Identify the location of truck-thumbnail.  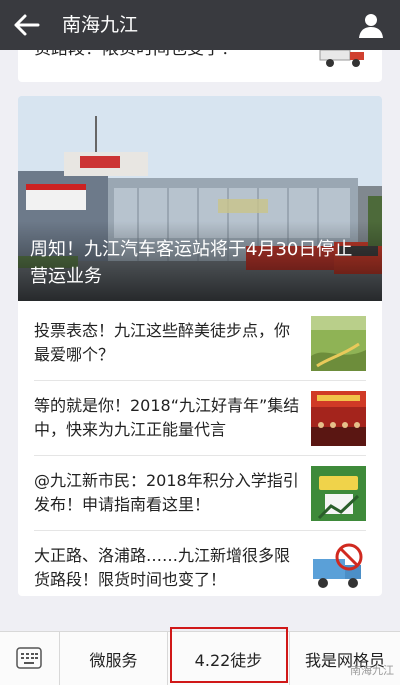
(341, 58).